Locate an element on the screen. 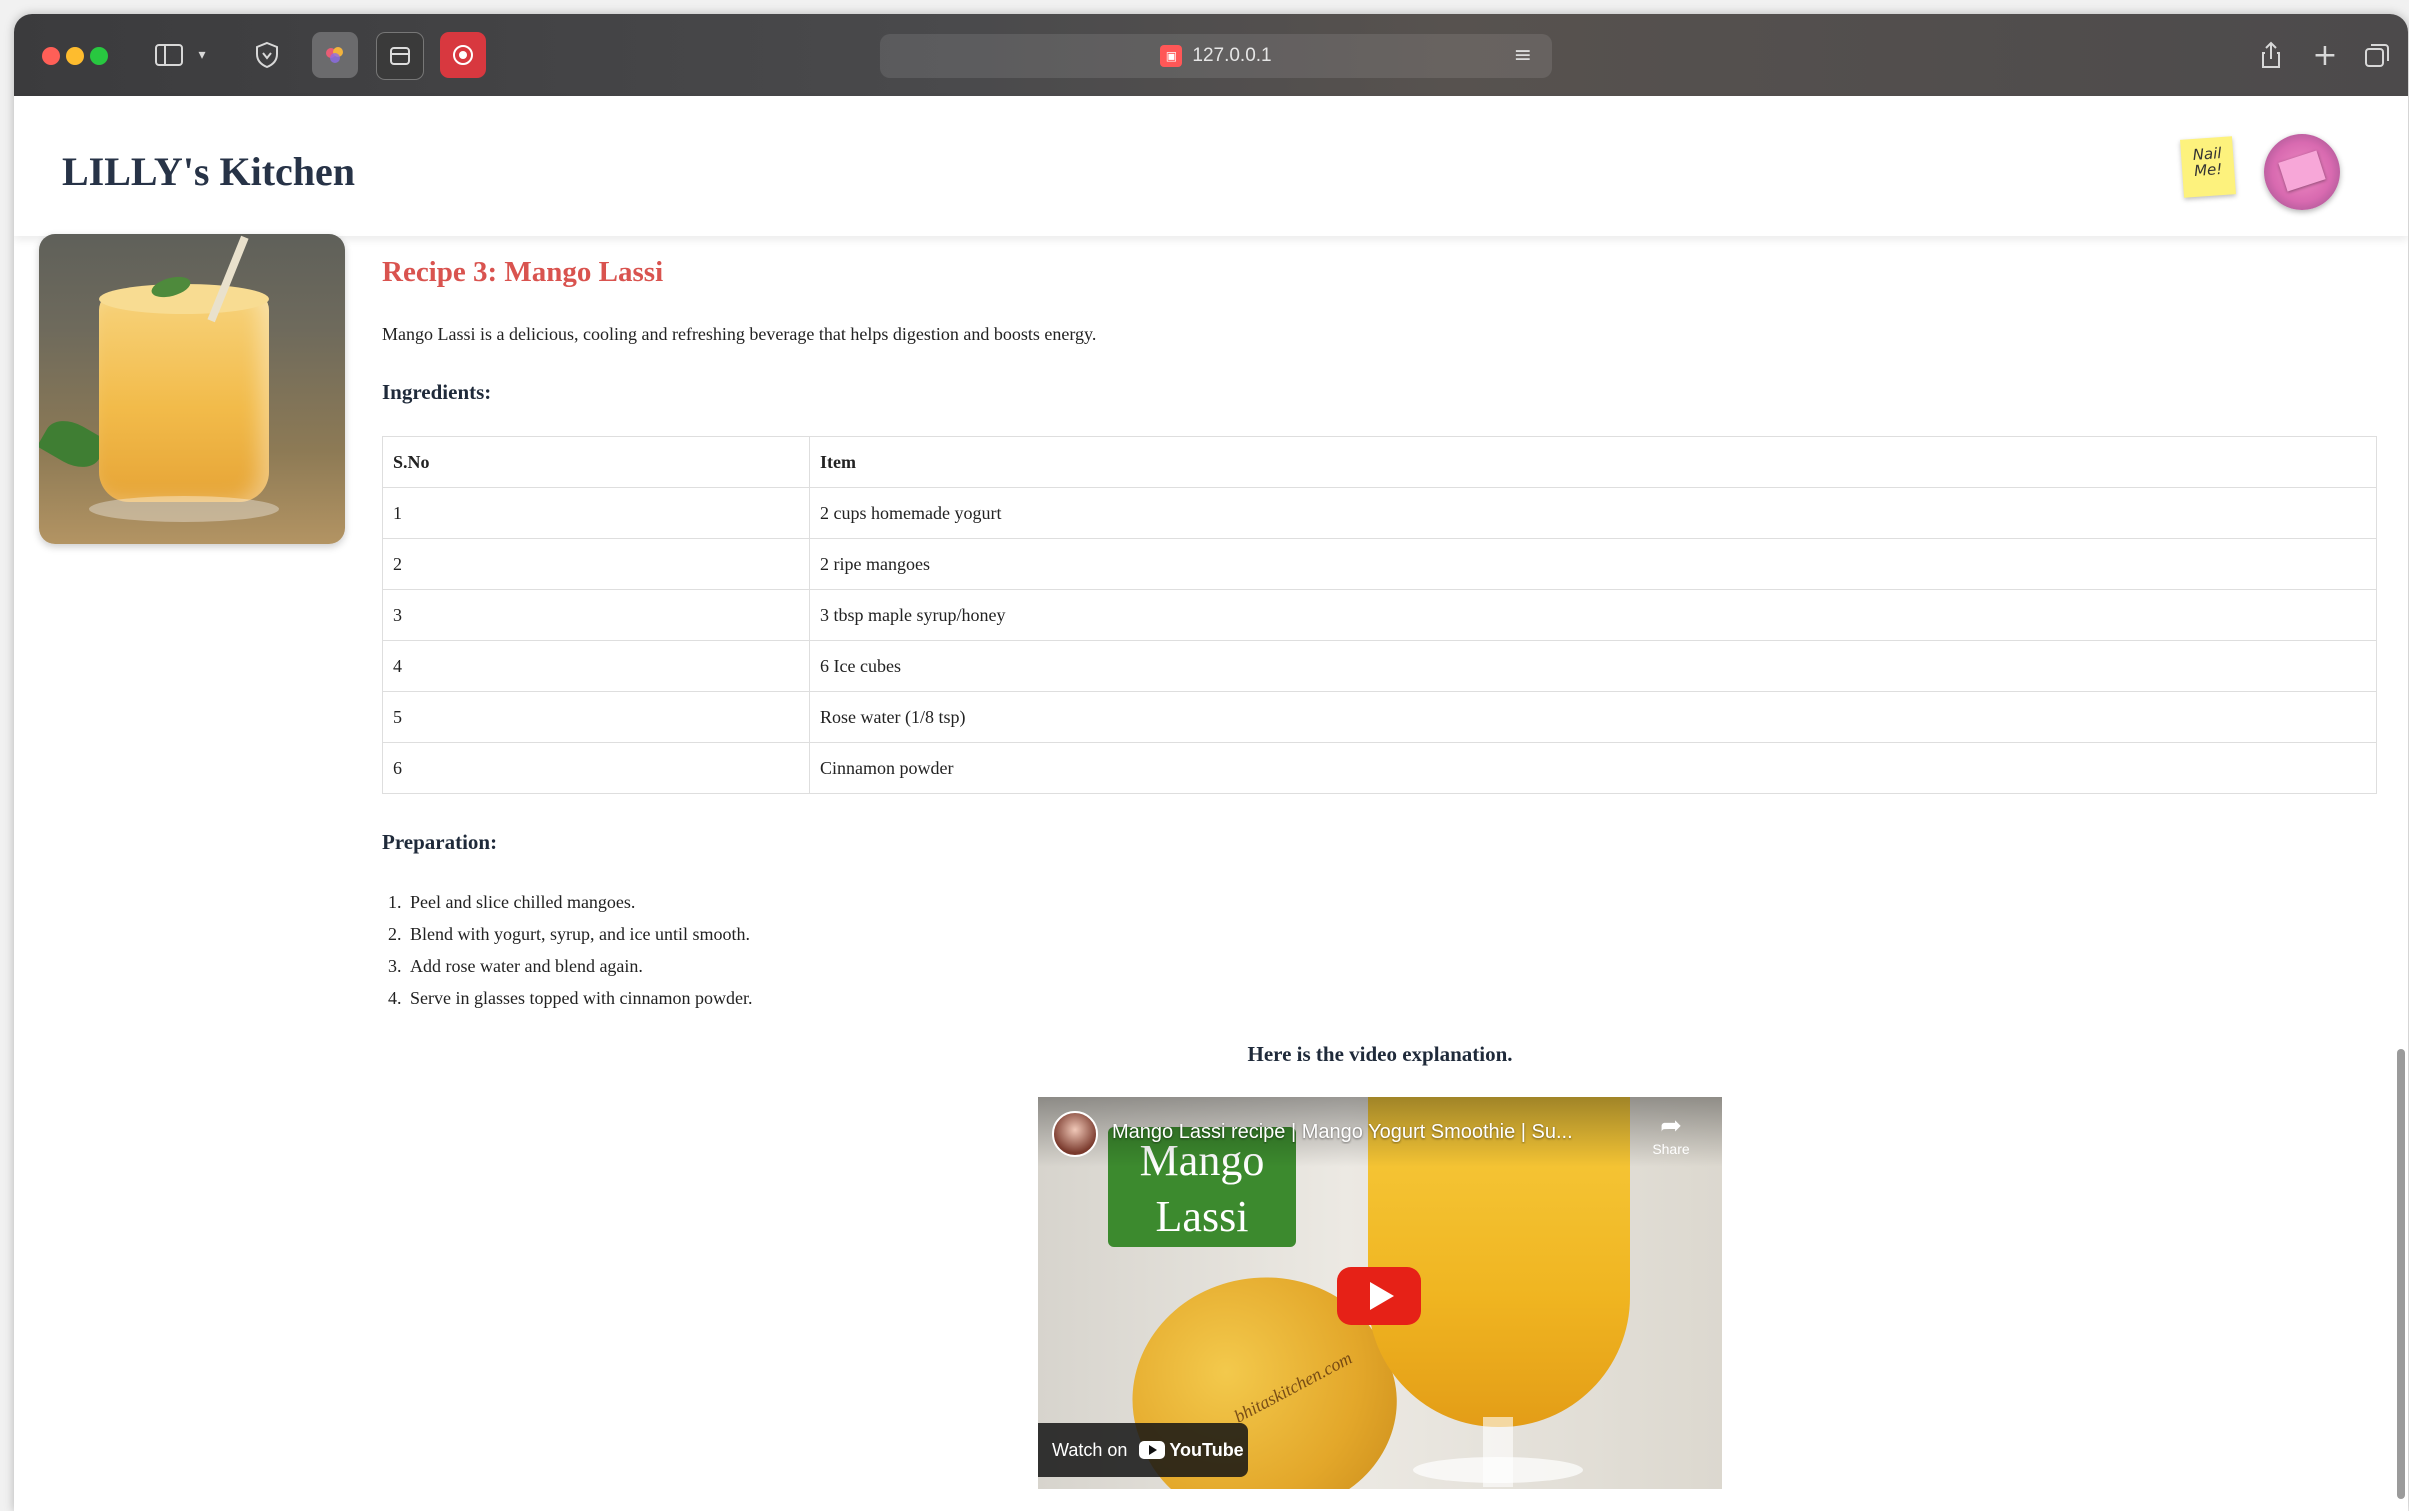  browser-toolbar: ▾ ▣ 127.0.0.1 ≡ + is located at coordinates (1211, 55).